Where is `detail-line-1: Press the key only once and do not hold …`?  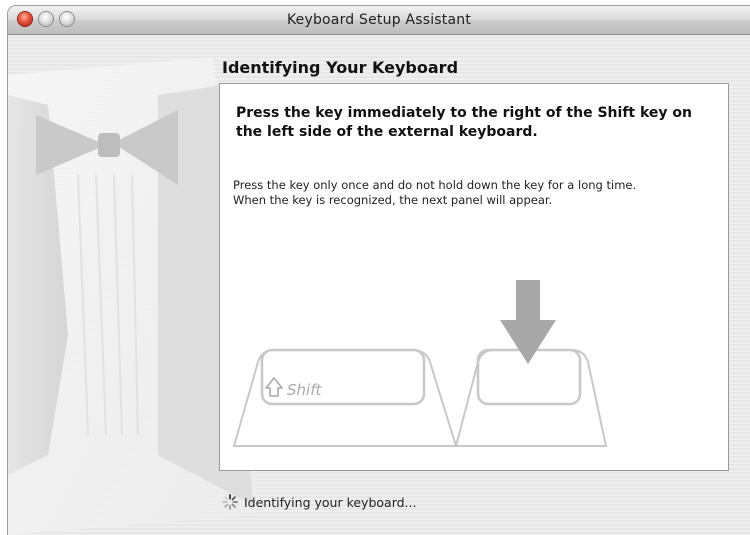 detail-line-1: Press the key only once and do not hold … is located at coordinates (435, 185).